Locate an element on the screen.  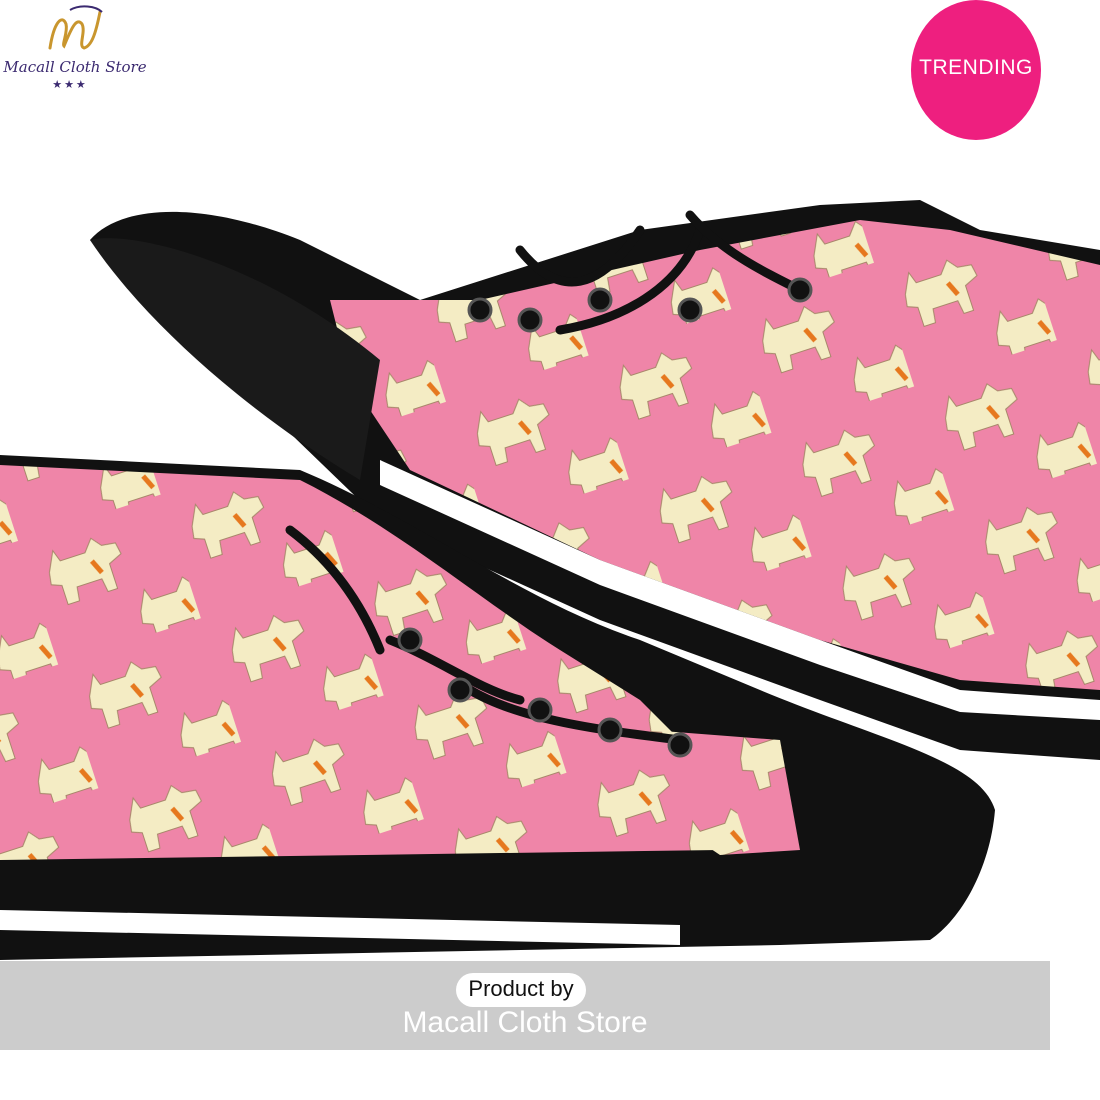
banner-store-name: Macall Cloth Store is located at coordinates (525, 1022).